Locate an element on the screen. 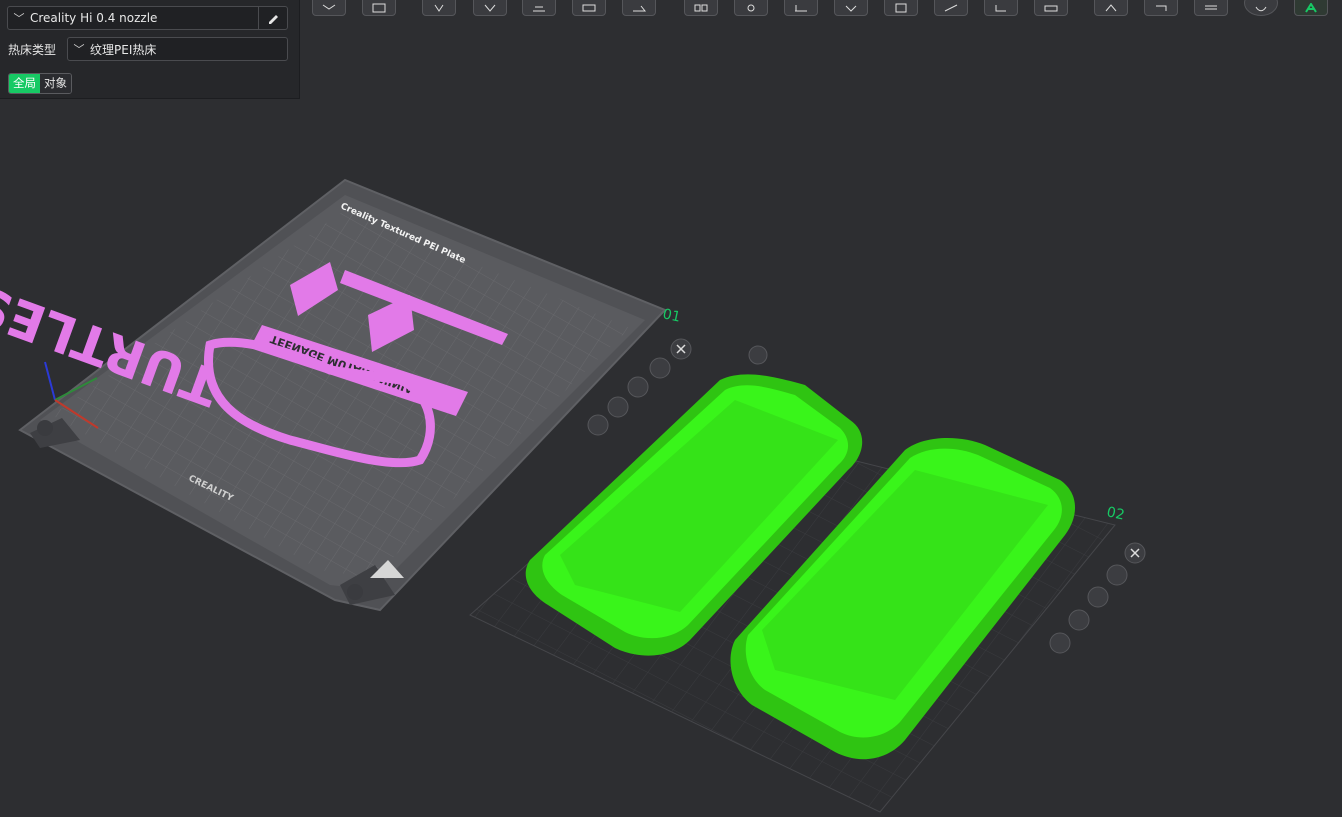 The image size is (1342, 817). arrange-icon is located at coordinates (589, 8).